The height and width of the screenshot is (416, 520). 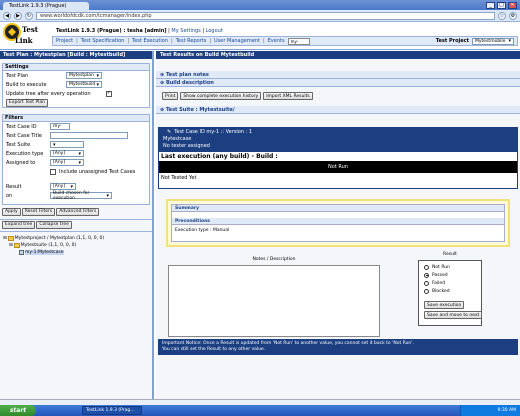 What do you see at coordinates (170, 96) in the screenshot?
I see `print-button: Print` at bounding box center [170, 96].